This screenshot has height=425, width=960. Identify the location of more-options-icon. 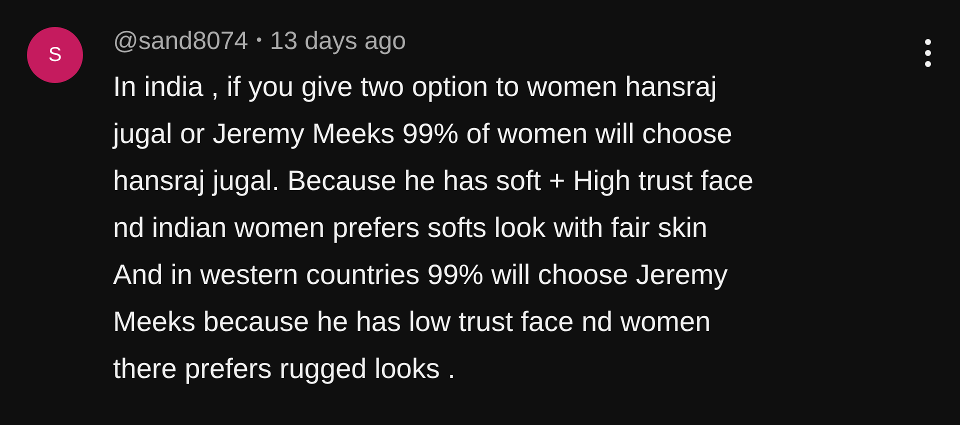
(928, 53).